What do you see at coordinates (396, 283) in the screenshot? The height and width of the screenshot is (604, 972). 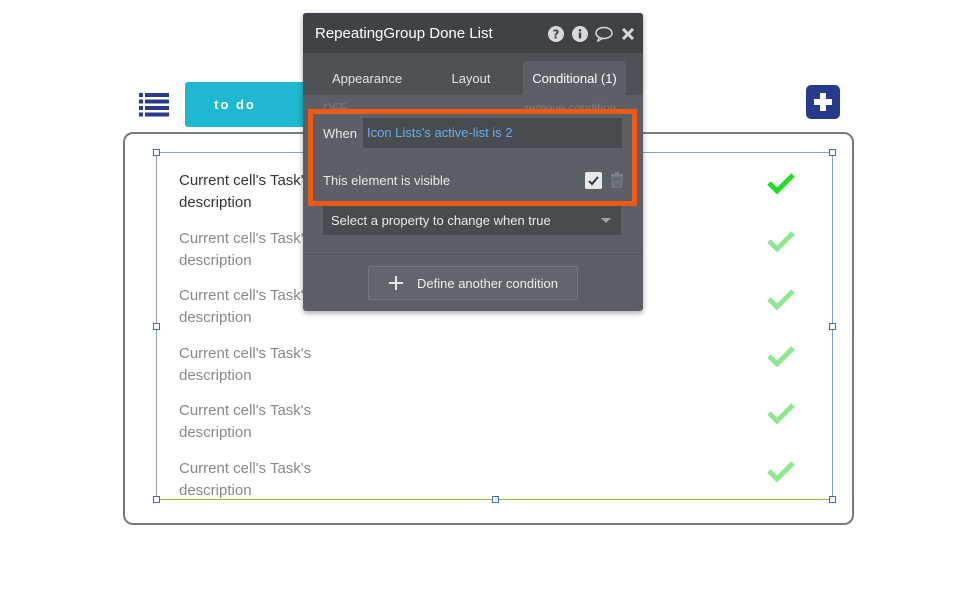 I see `plus-icon` at bounding box center [396, 283].